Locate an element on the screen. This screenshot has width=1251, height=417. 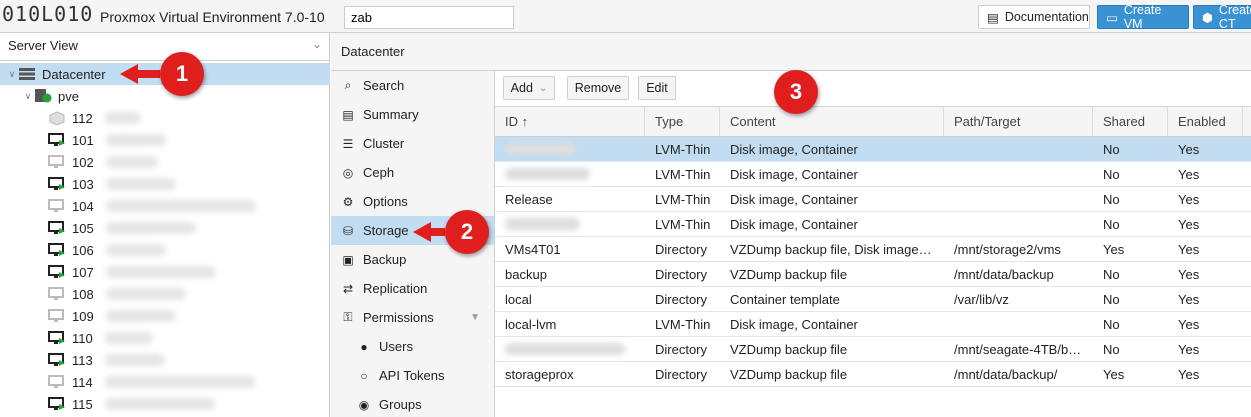
annotation-badge-2: 2 is located at coordinates (467, 232).